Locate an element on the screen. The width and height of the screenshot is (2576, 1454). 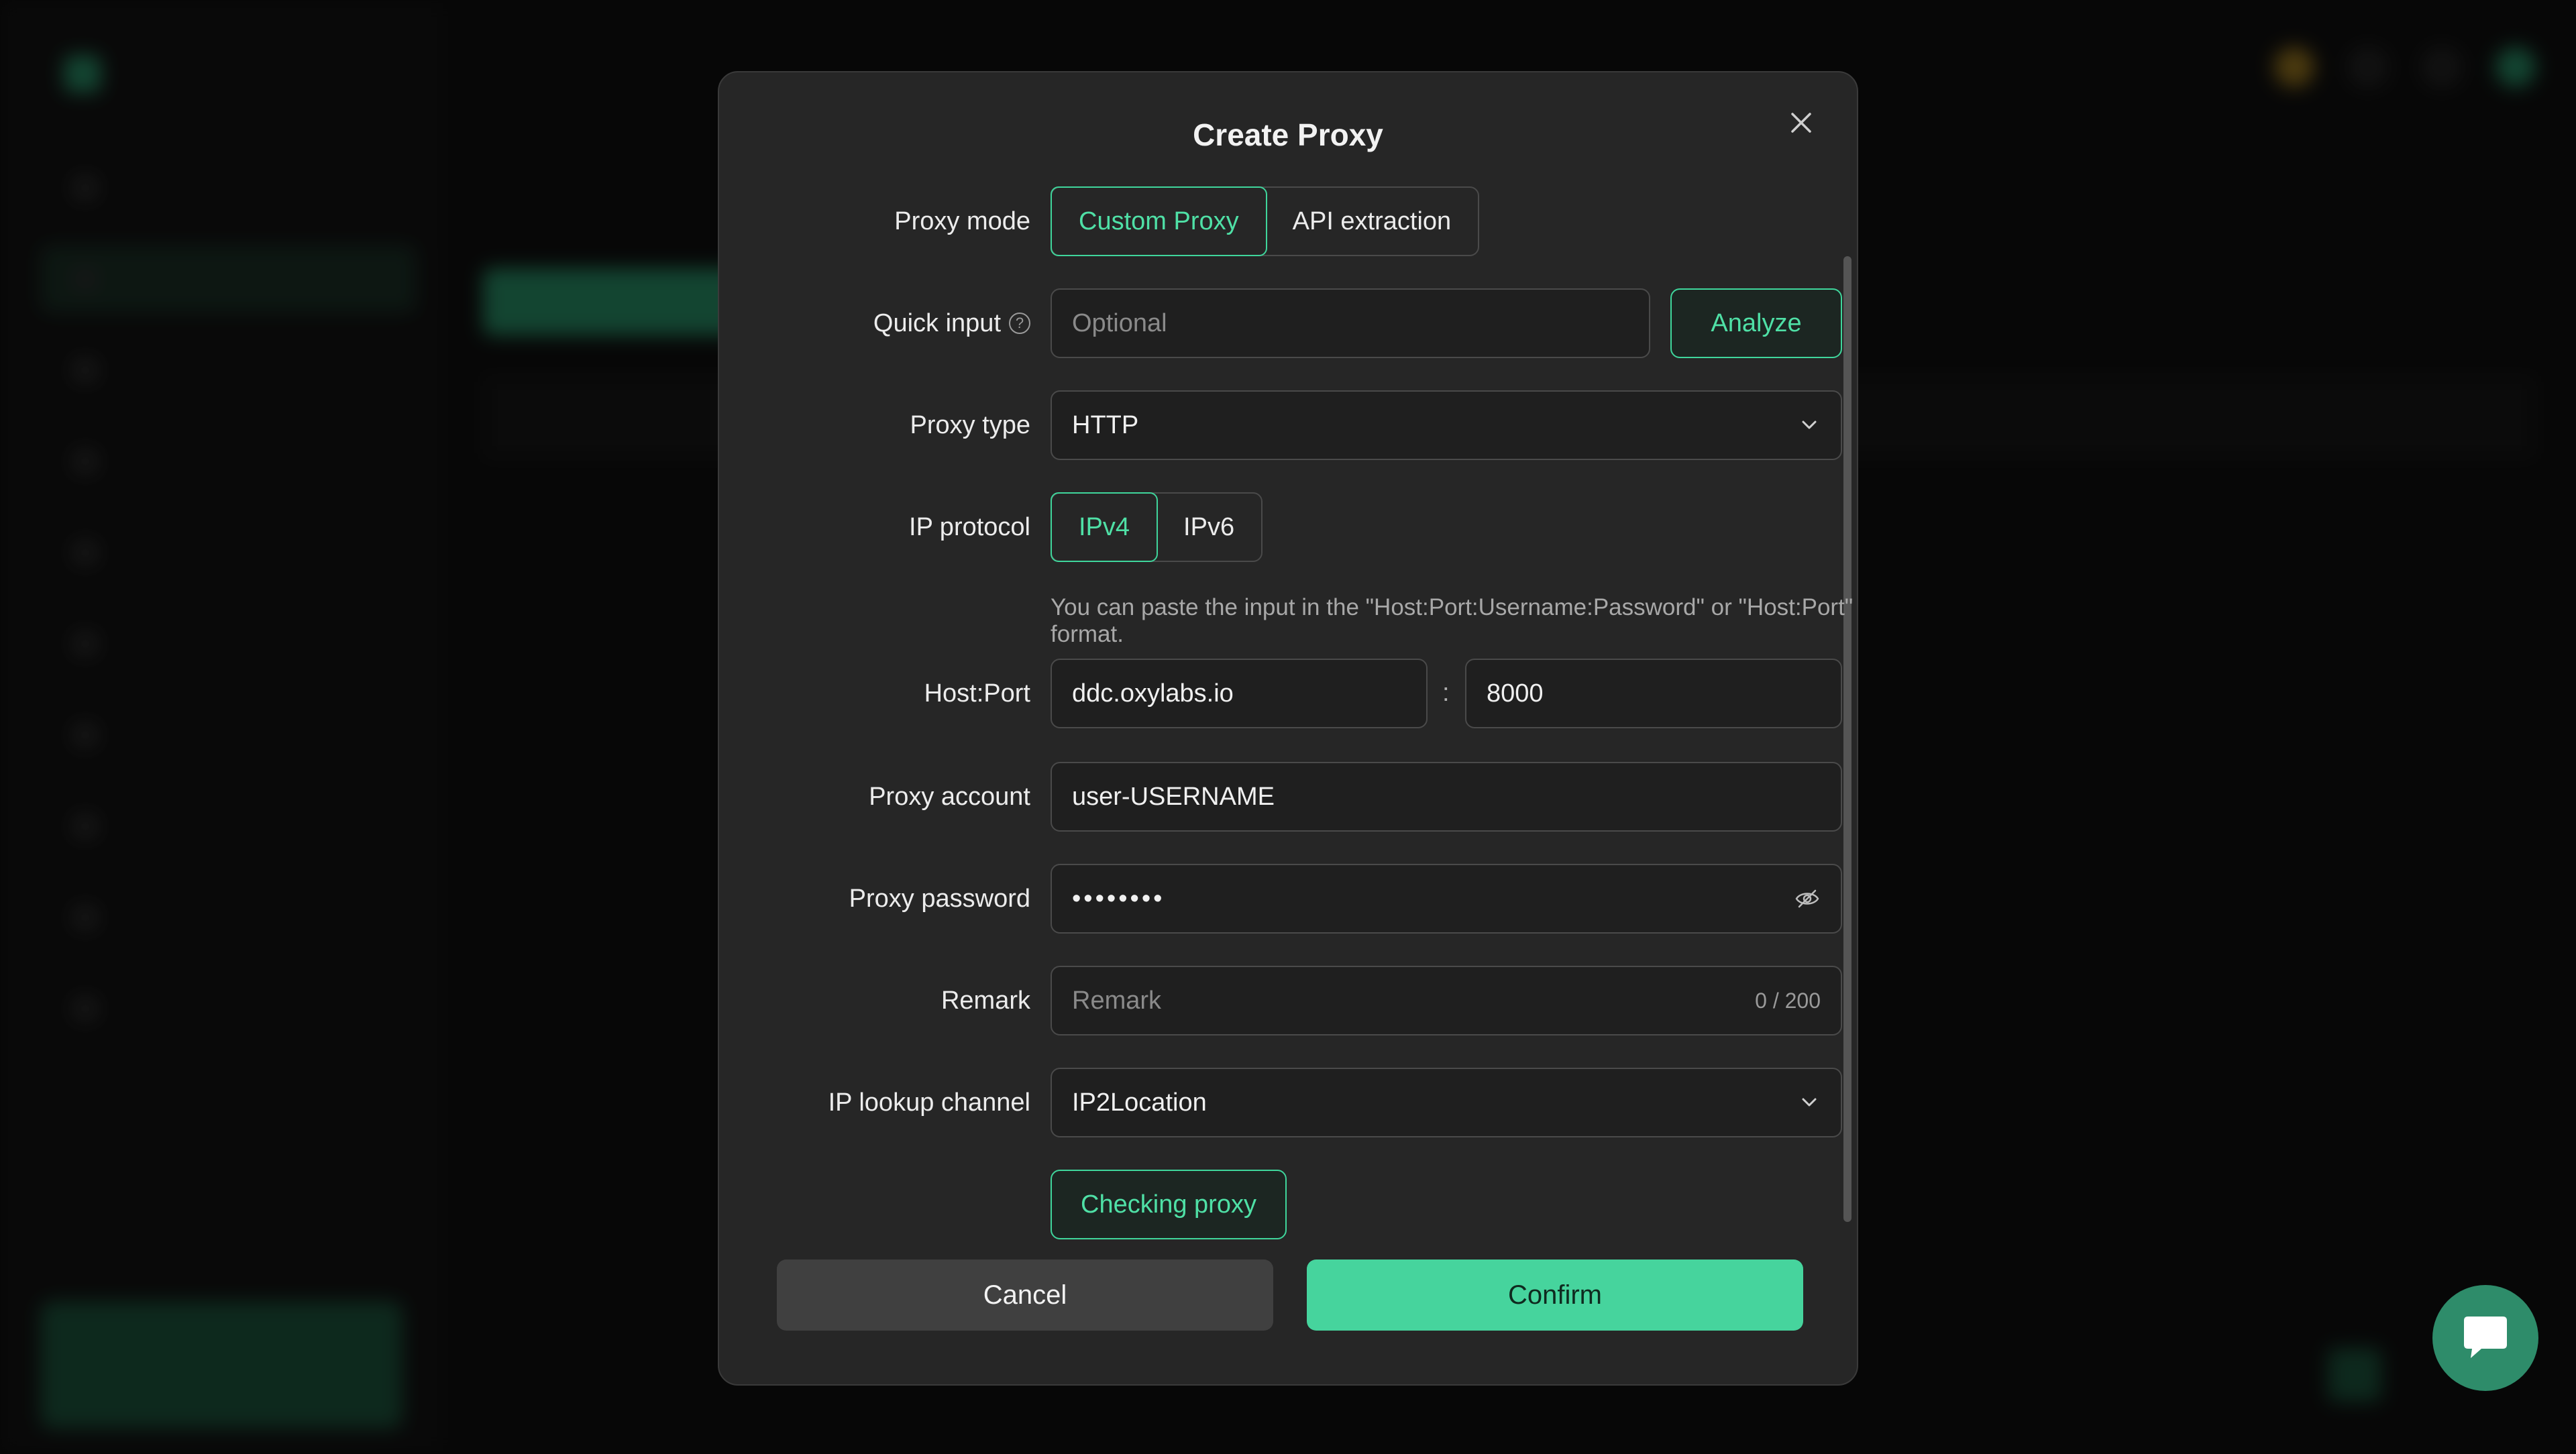
proxy-mode-custom-option: Custom Proxy is located at coordinates (1159, 221).